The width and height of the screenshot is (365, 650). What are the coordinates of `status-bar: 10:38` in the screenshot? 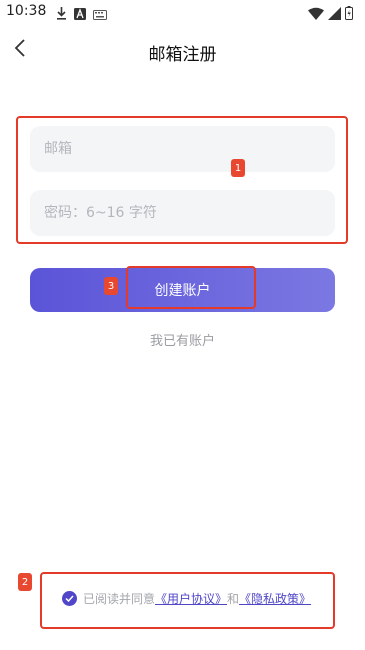 It's located at (182, 13).